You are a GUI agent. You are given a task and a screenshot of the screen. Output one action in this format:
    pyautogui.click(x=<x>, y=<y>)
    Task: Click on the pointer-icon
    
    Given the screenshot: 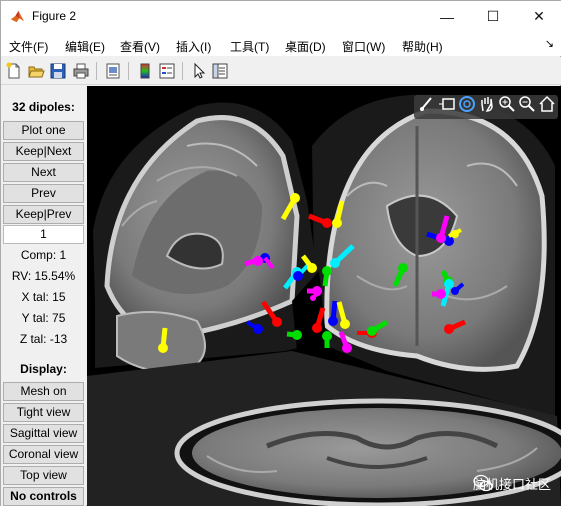 What is the action you would take?
    pyautogui.click(x=199, y=71)
    